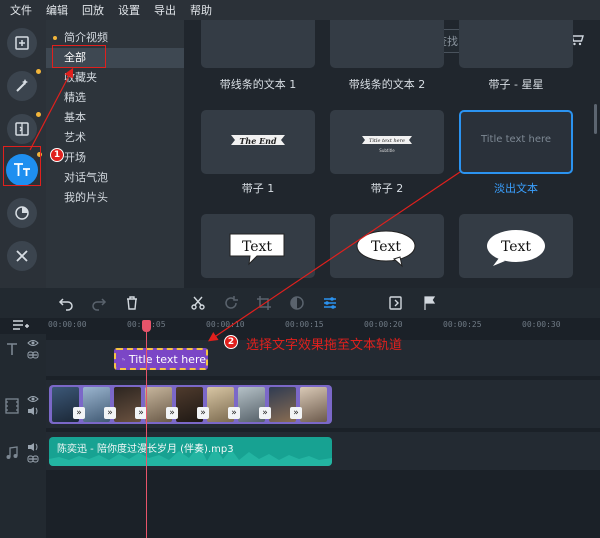 The image size is (600, 538). What do you see at coordinates (115, 198) in the screenshot?
I see `category-my-titles: 我的片头` at bounding box center [115, 198].